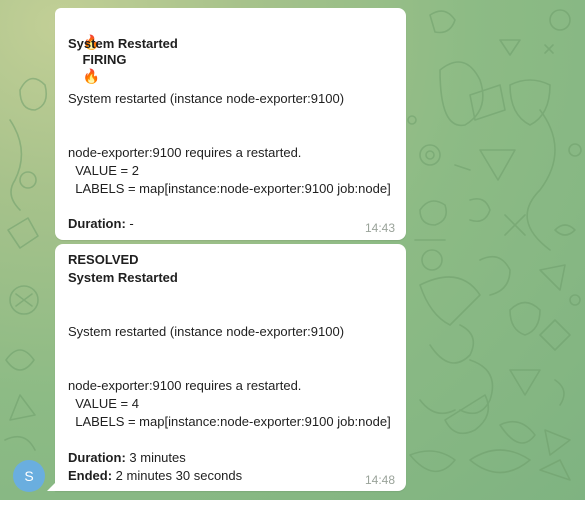 The height and width of the screenshot is (505, 585). Describe the element at coordinates (51, 486) in the screenshot. I see `bubble-tail` at that location.